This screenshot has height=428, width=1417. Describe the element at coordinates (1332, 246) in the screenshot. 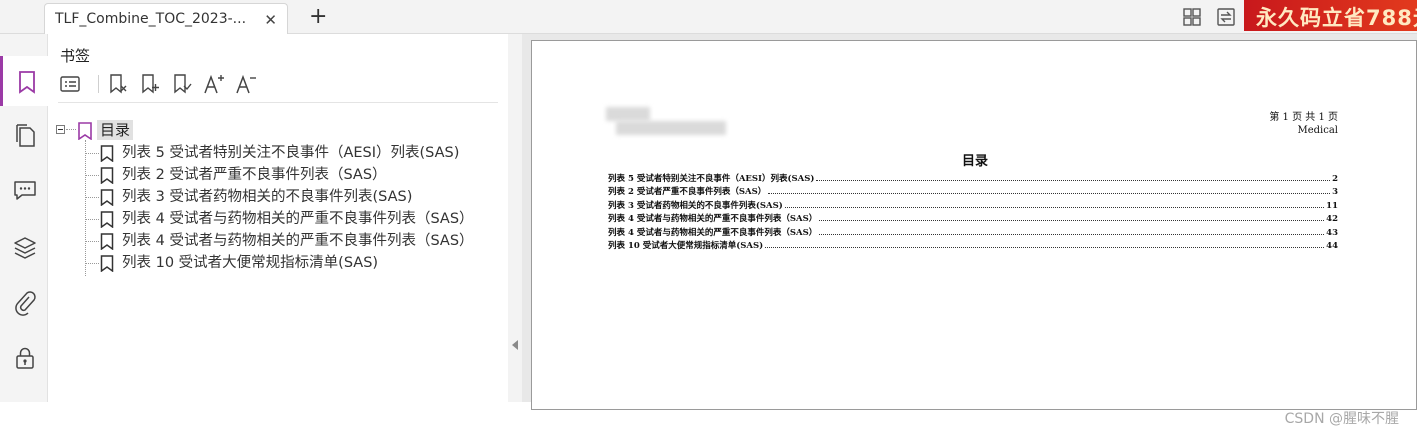

I see `toc-entry-page: 44` at that location.